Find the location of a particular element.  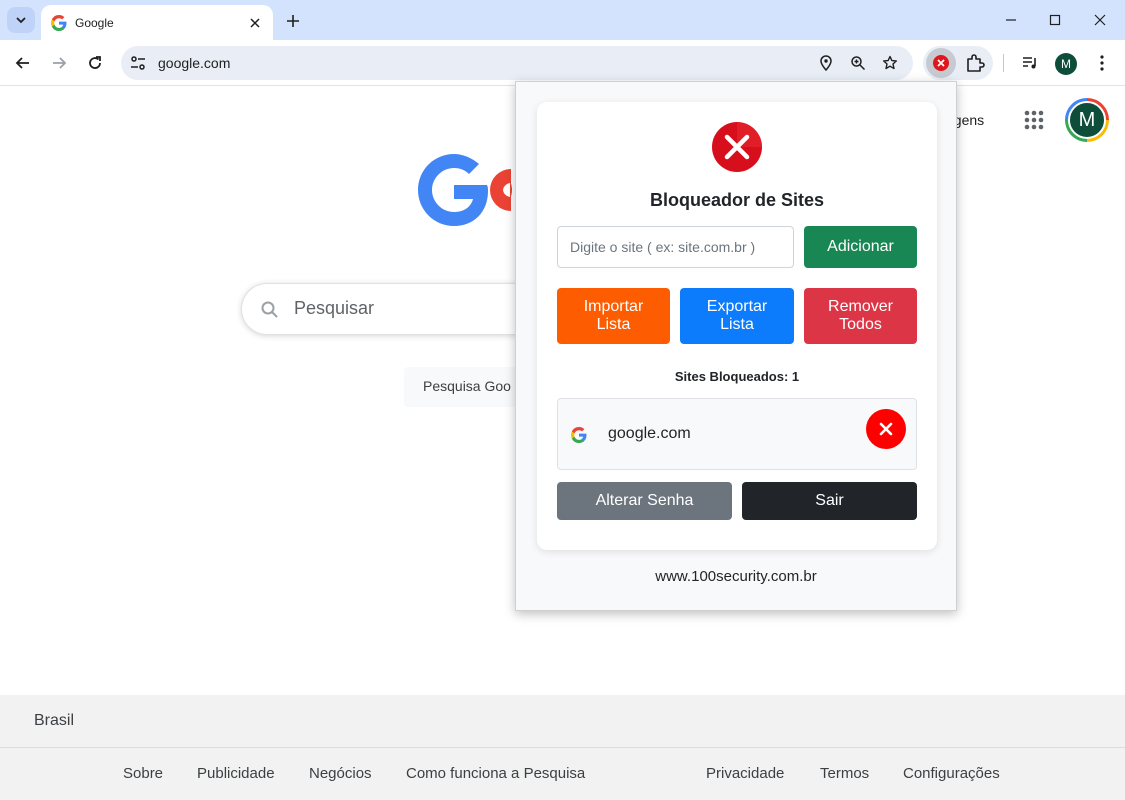

change-password-button: Alterar Senha is located at coordinates (644, 501).